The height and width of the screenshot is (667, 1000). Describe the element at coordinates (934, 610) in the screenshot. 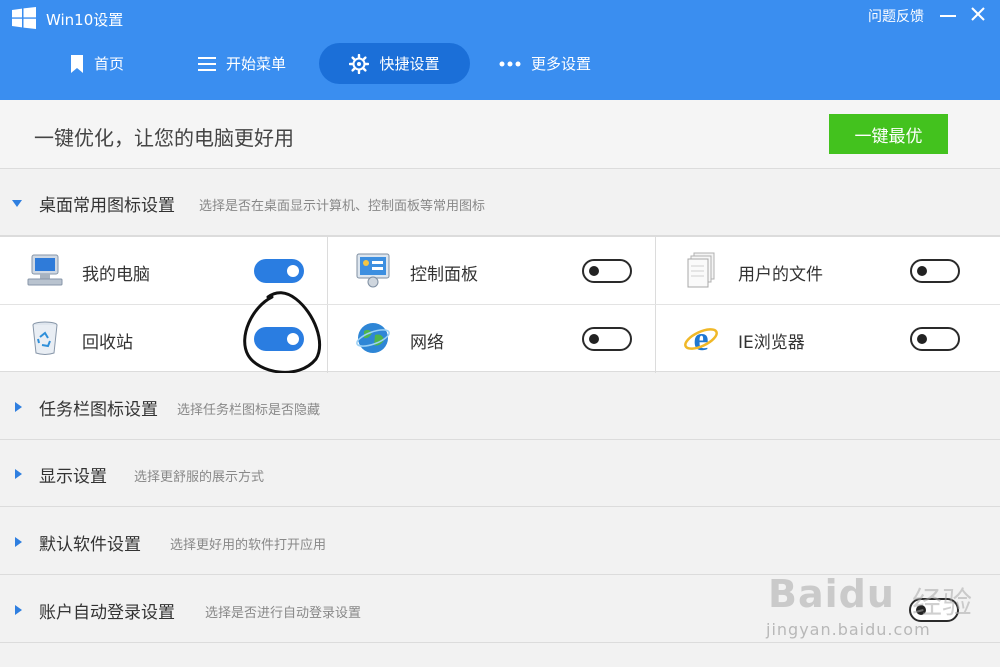

I see `auto-login-toggle` at that location.